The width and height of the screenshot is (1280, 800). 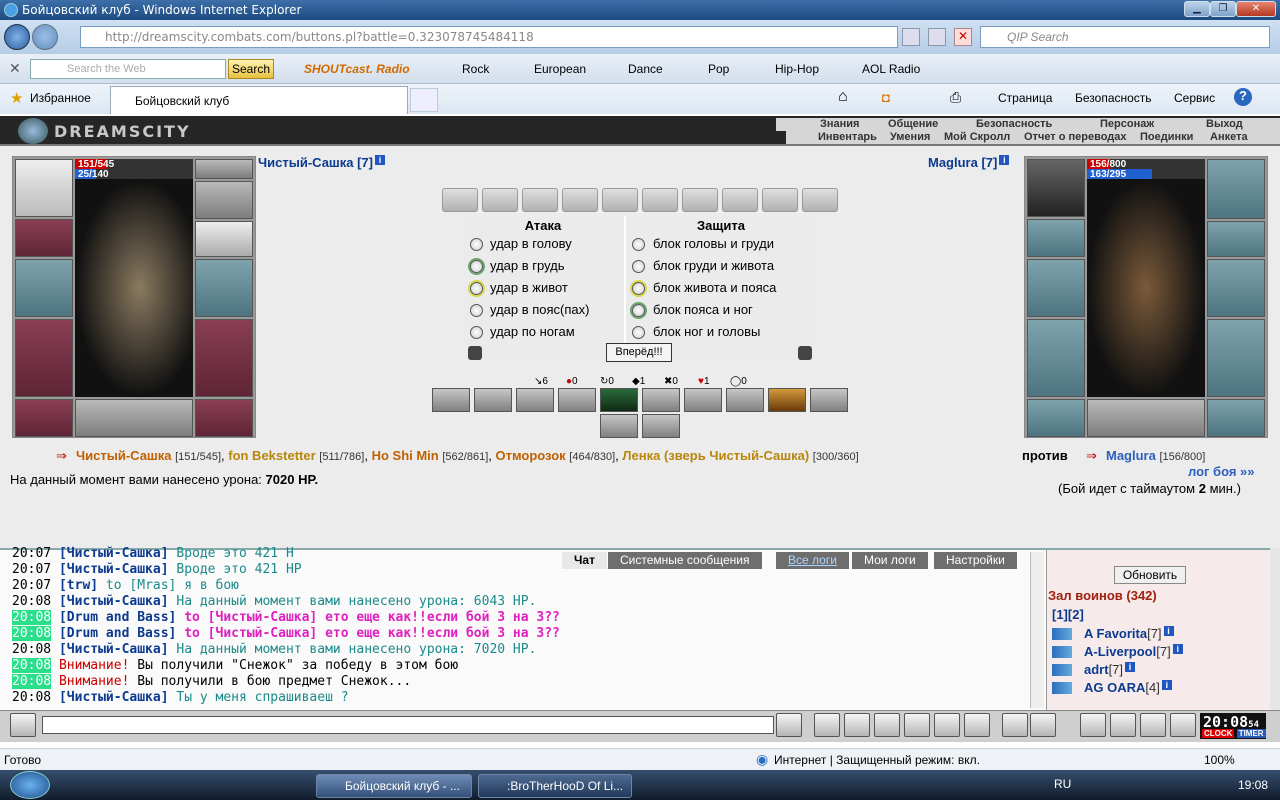 What do you see at coordinates (886, 97) in the screenshot?
I see `rss-icon: ◘` at bounding box center [886, 97].